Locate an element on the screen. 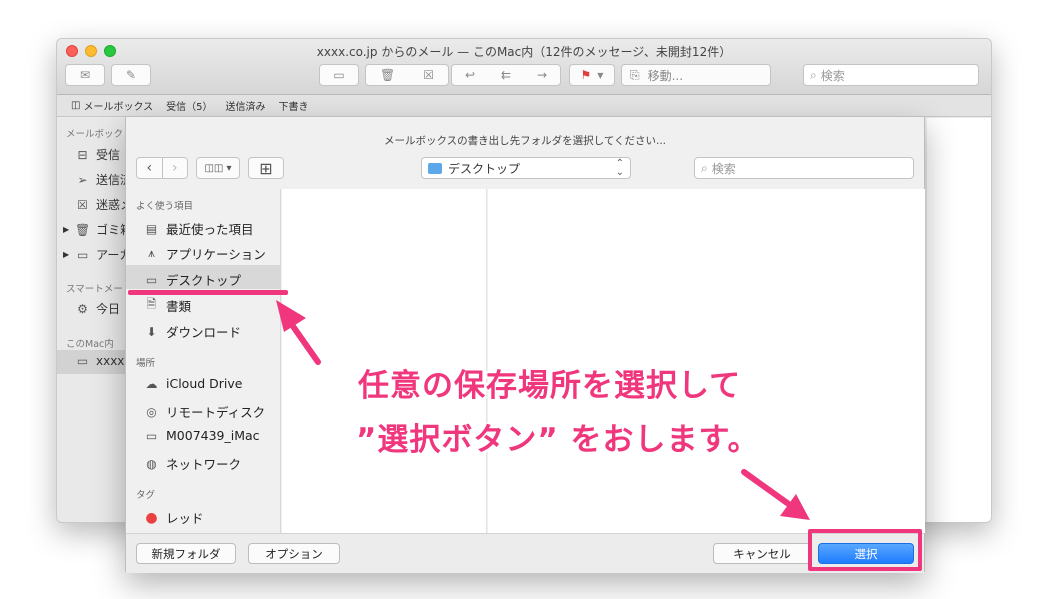  annotation-text-line1: 任意の保存場所を選択して is located at coordinates (550, 386).